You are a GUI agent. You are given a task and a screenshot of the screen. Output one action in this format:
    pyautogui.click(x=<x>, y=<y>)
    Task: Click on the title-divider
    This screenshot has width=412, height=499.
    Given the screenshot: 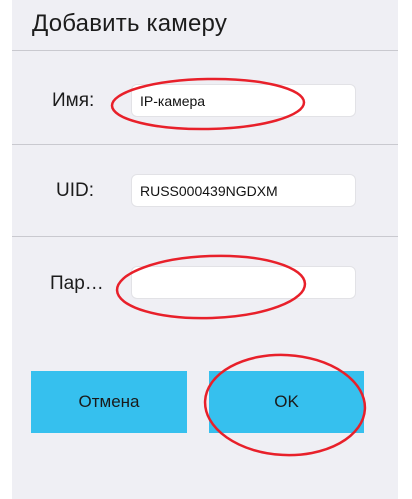 What is the action you would take?
    pyautogui.click(x=205, y=50)
    